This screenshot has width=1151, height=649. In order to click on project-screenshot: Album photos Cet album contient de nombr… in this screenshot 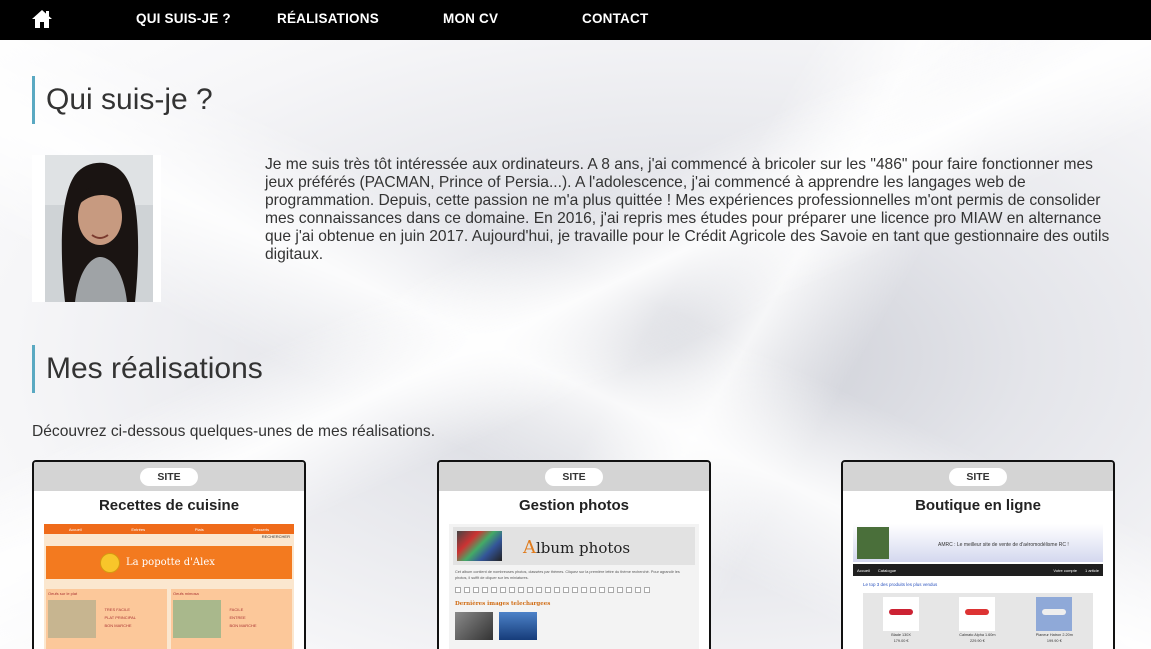, I will do `click(574, 586)`.